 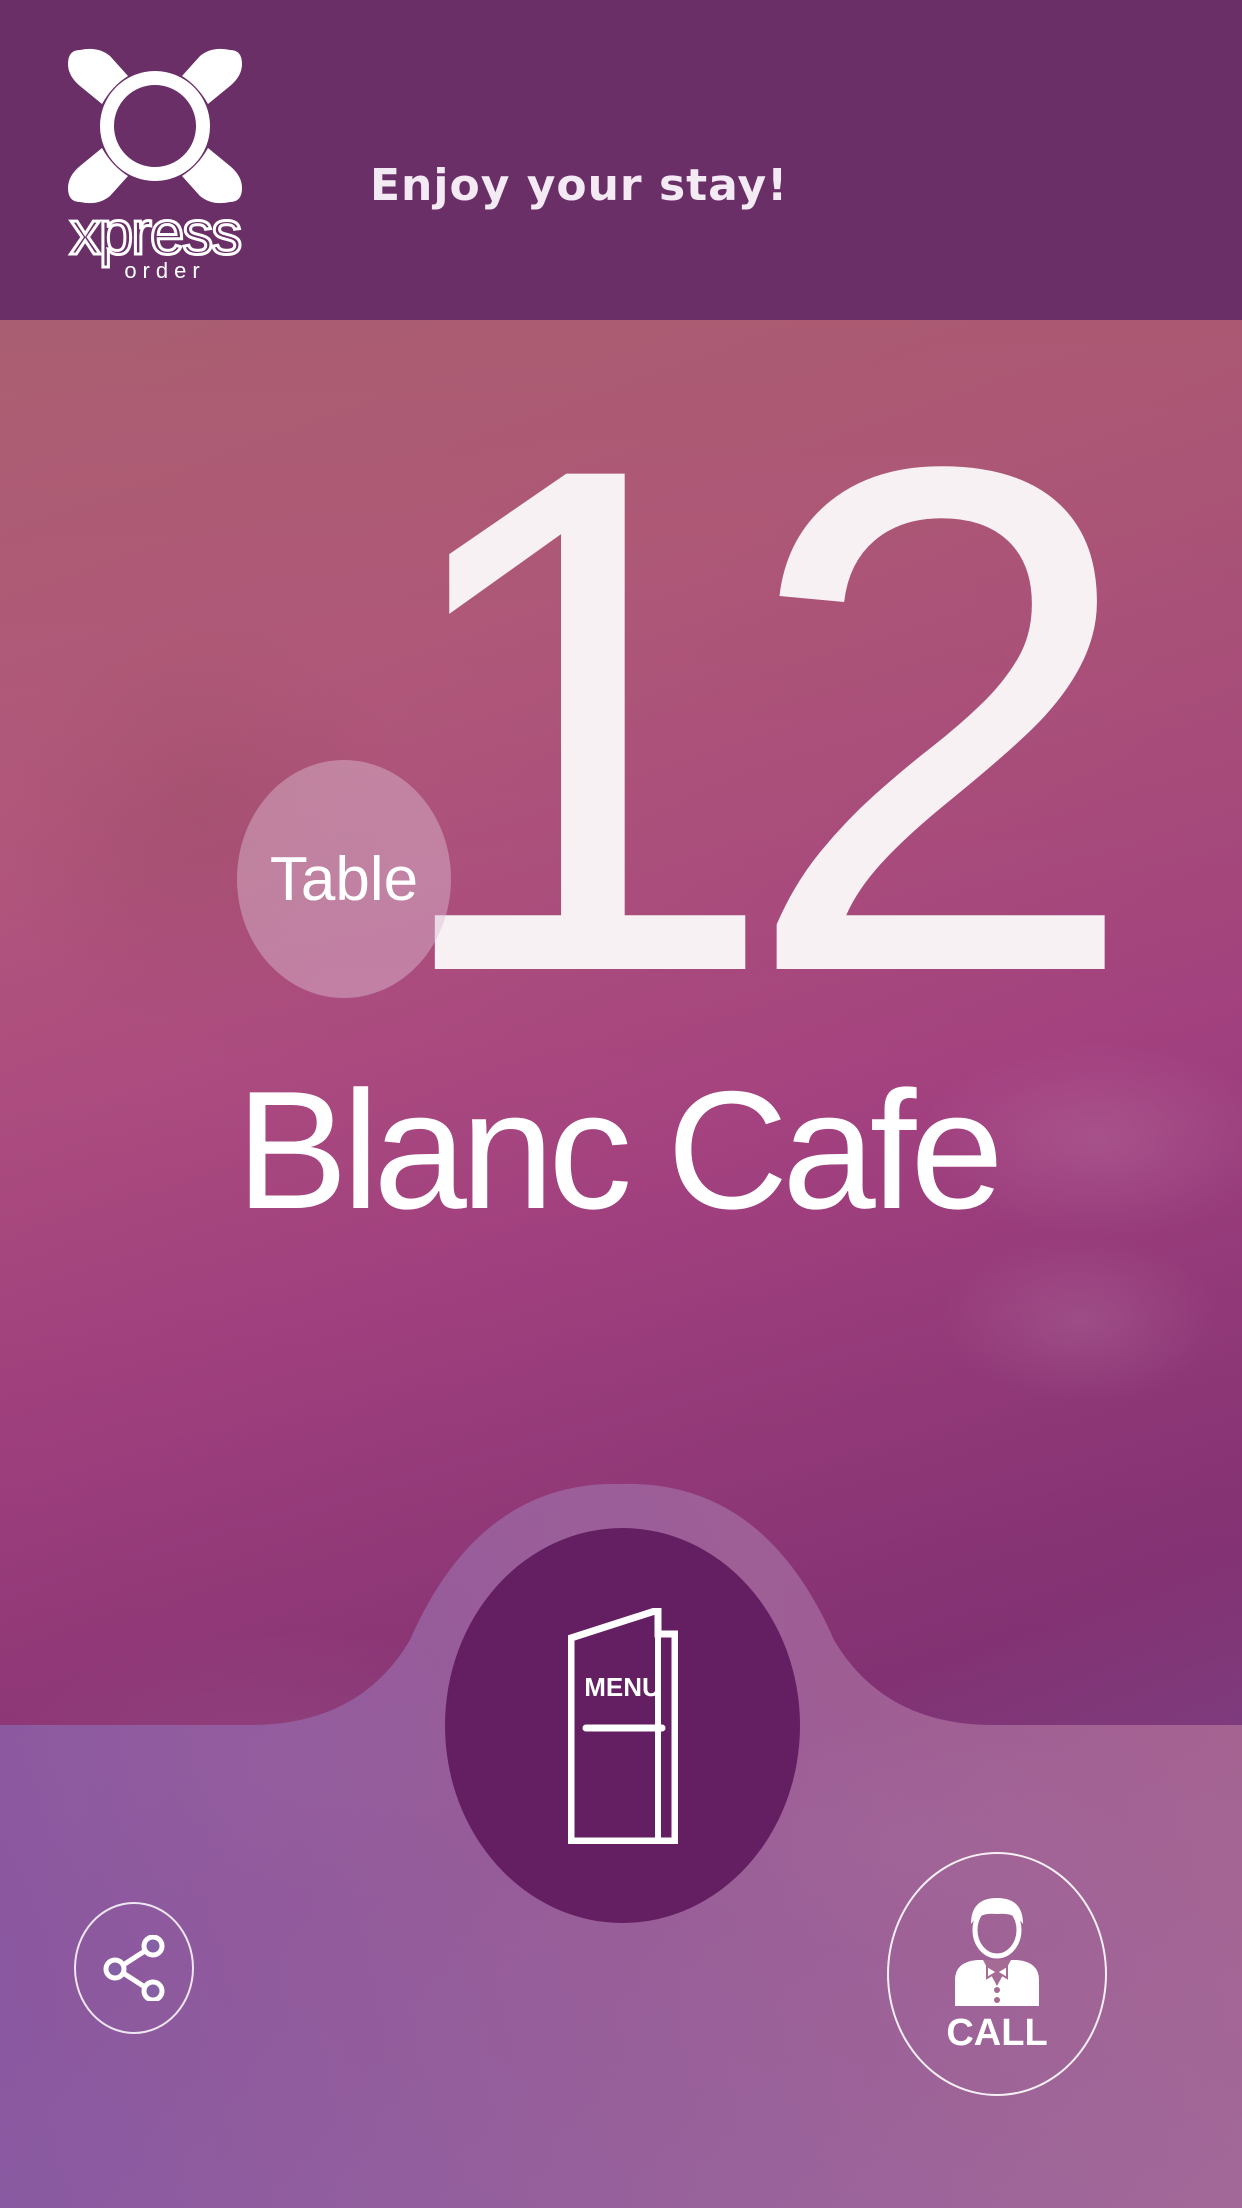 What do you see at coordinates (622, 1686) in the screenshot?
I see `menu-label: MENU` at bounding box center [622, 1686].